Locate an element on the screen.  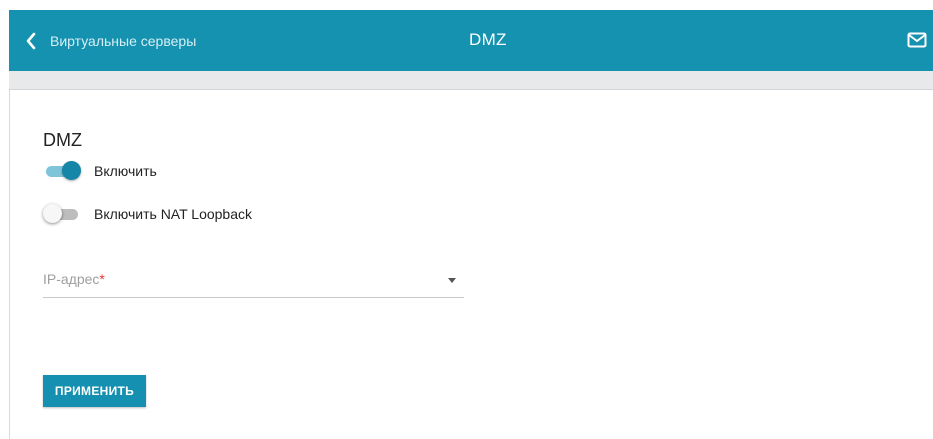
back-link: Виртуальные серверы is located at coordinates (110, 41).